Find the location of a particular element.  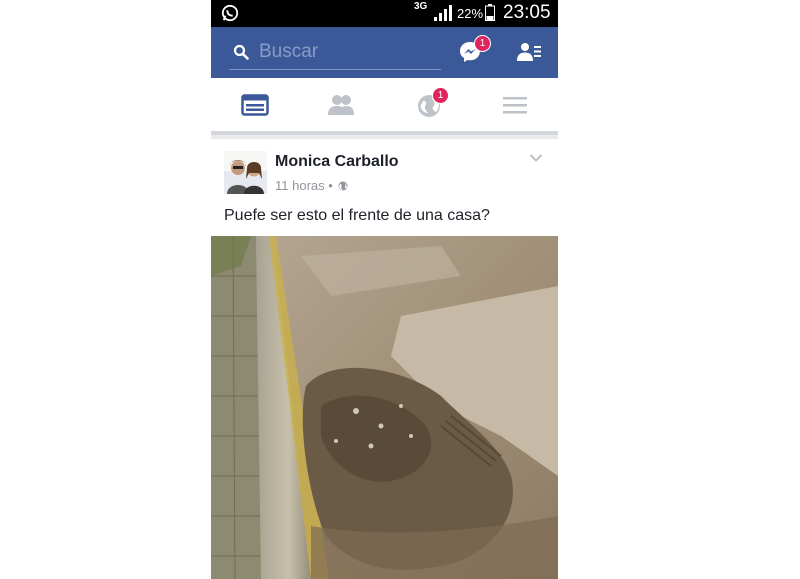

friend-requests-icon is located at coordinates (529, 52).